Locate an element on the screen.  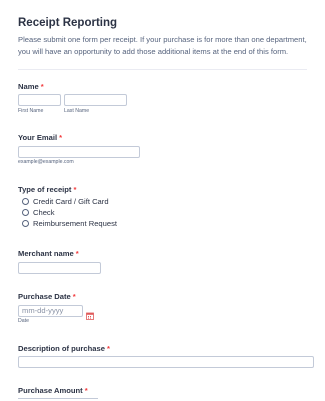
radio-reimbursement is located at coordinates (25, 223).